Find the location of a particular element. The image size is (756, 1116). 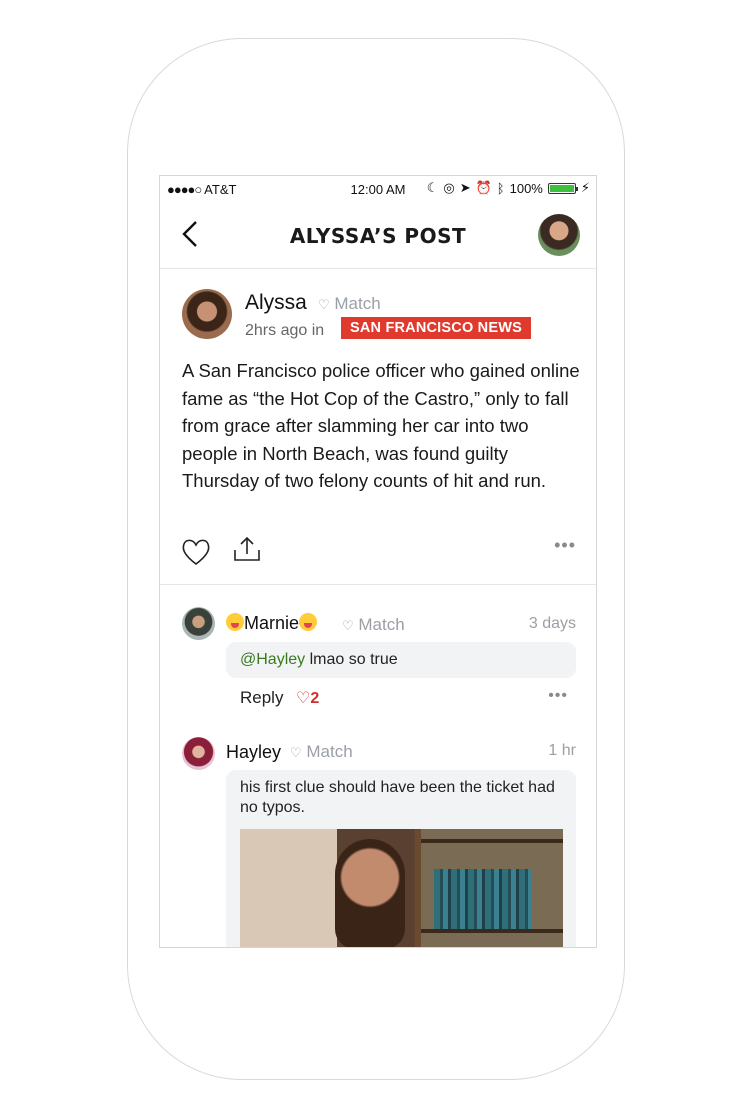

reply-button: Reply is located at coordinates (261, 698).